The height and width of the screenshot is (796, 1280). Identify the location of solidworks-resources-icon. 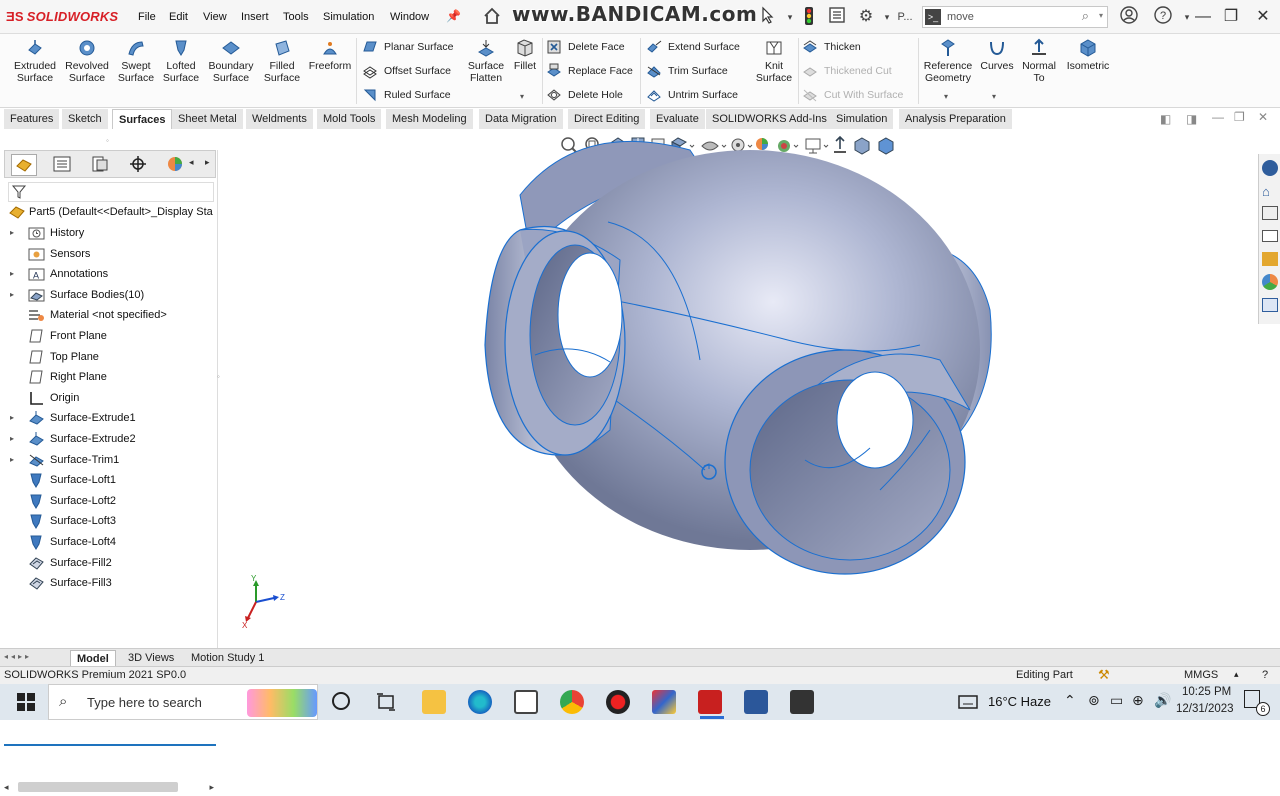
(1270, 168).